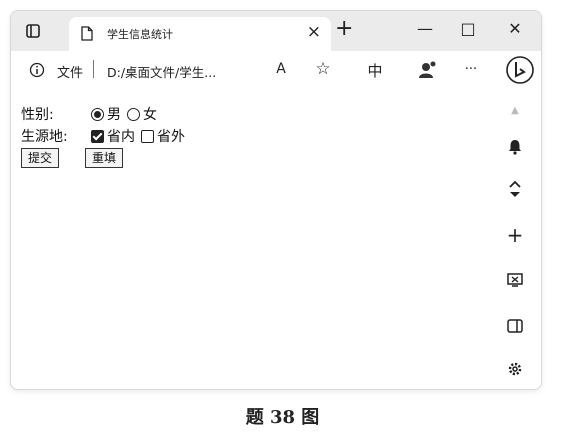 This screenshot has width=565, height=439. Describe the element at coordinates (40, 158) in the screenshot. I see `submit-button: 提交` at that location.